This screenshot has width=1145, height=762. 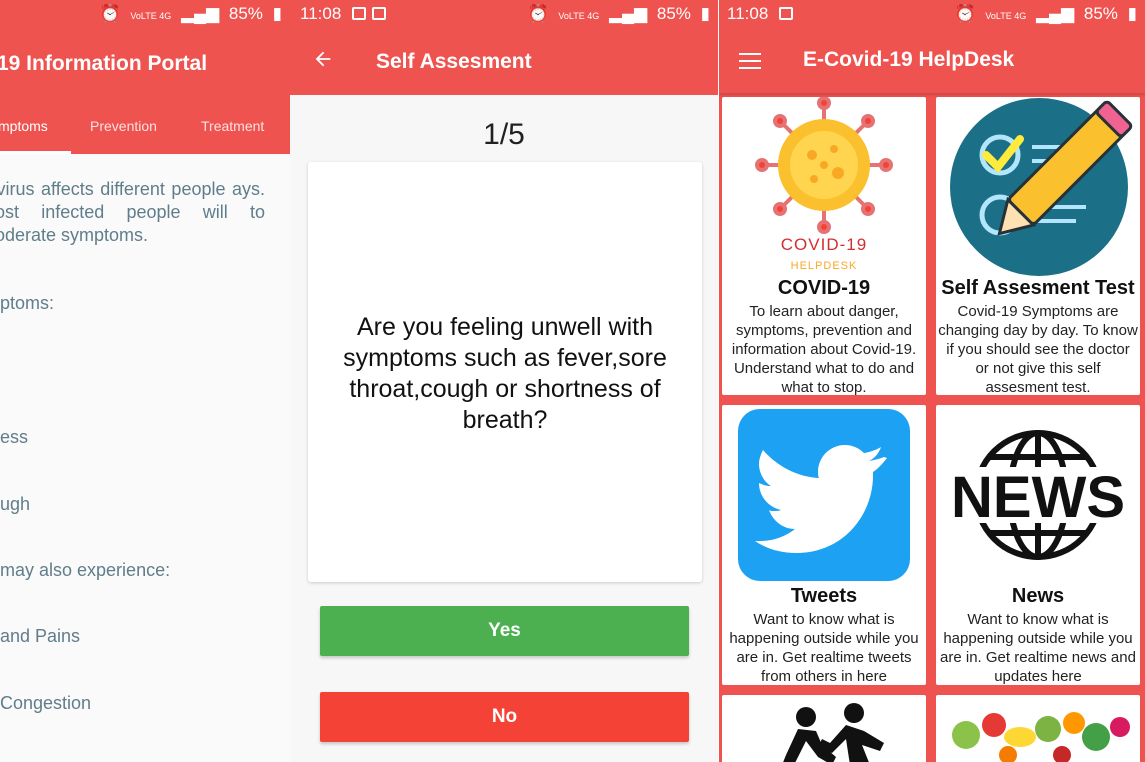 What do you see at coordinates (750, 61) in the screenshot?
I see `hamburger-menu-icon` at bounding box center [750, 61].